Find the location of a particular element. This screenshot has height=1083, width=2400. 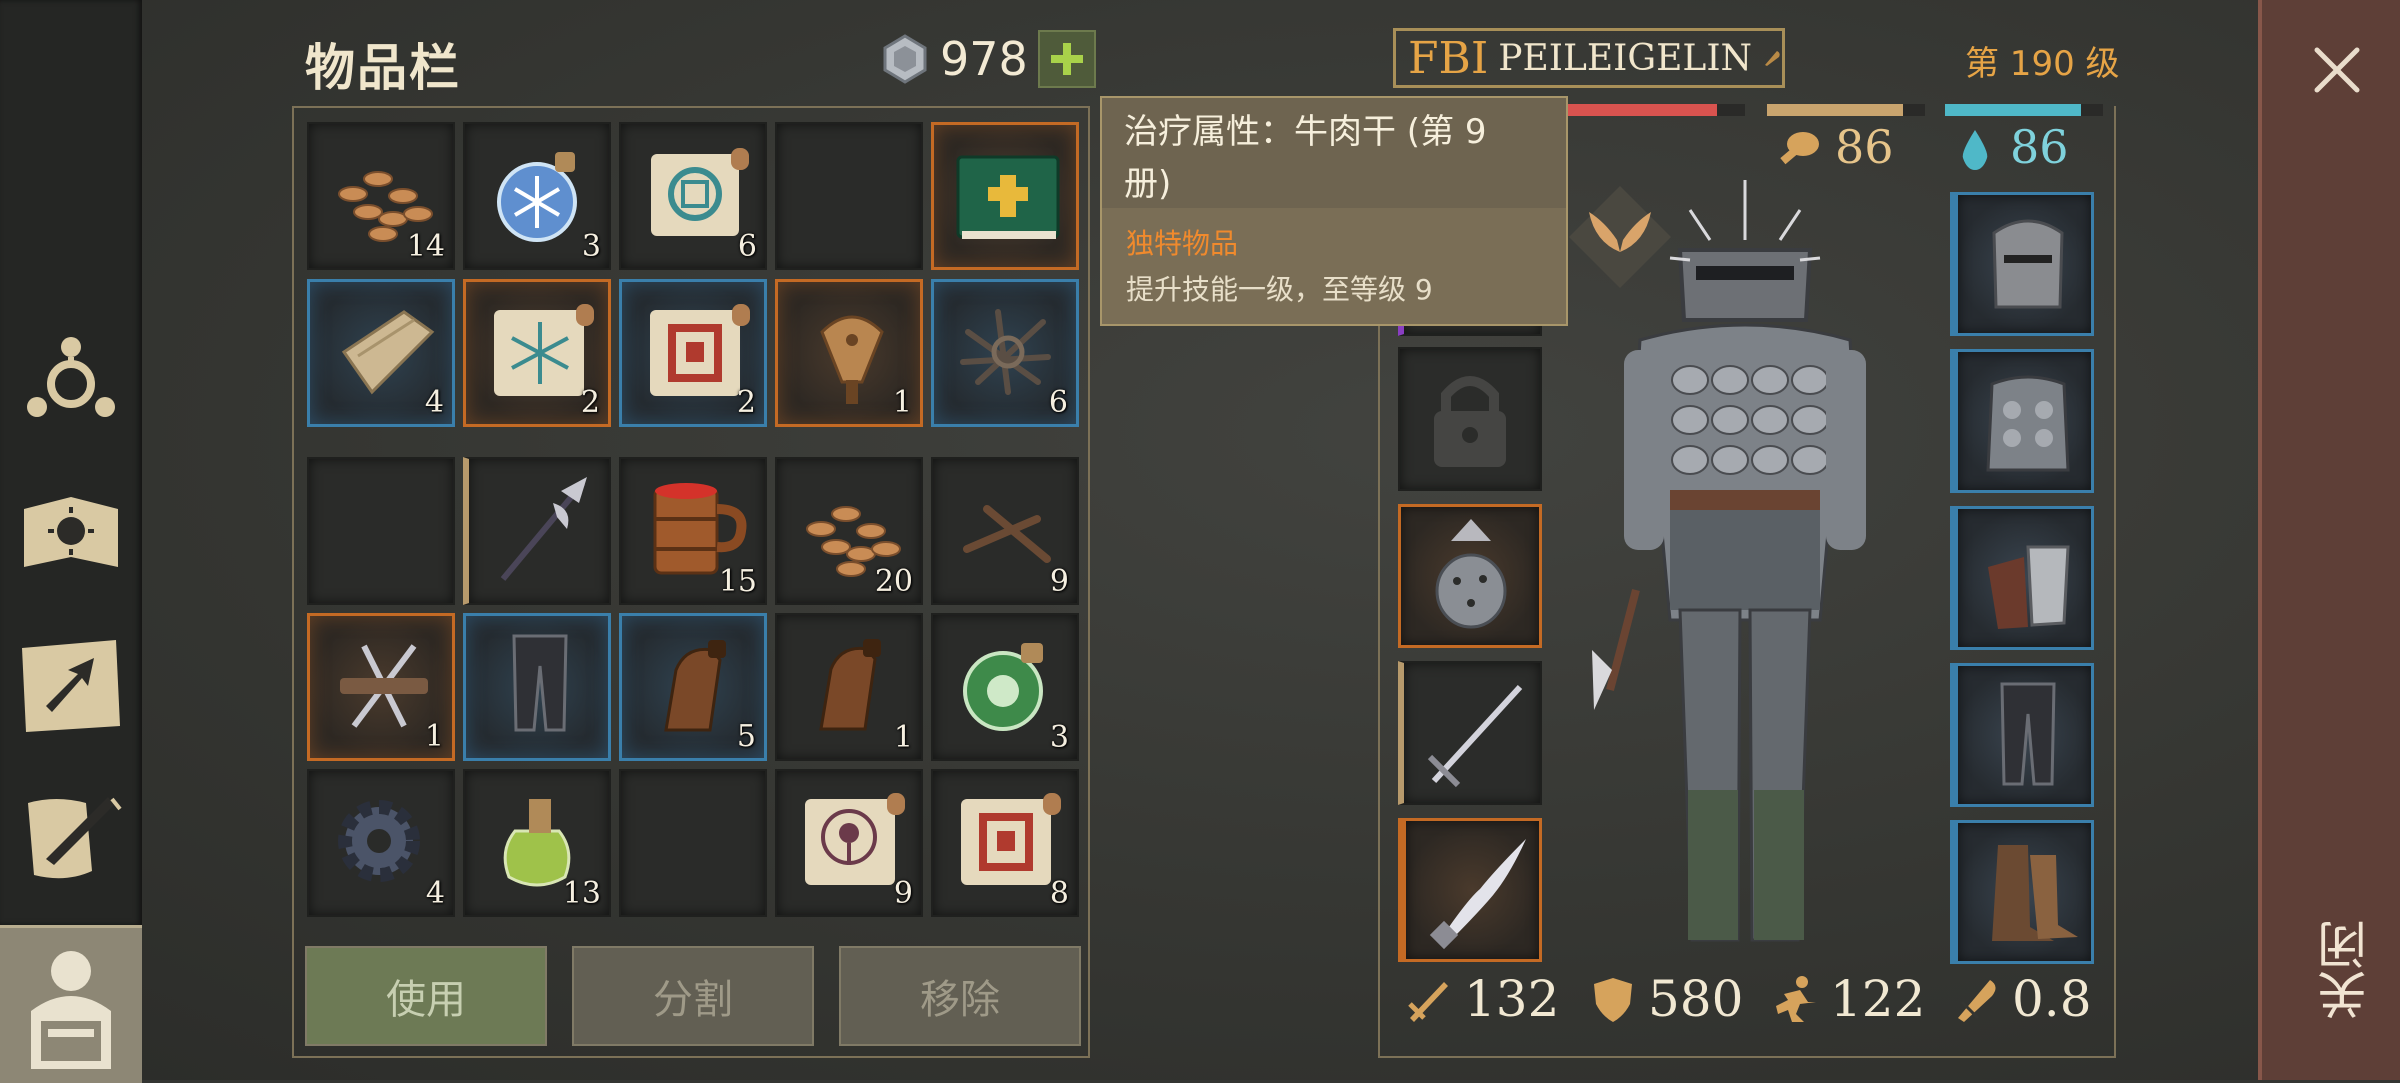

item-count: 8 is located at coordinates (1059, 893).